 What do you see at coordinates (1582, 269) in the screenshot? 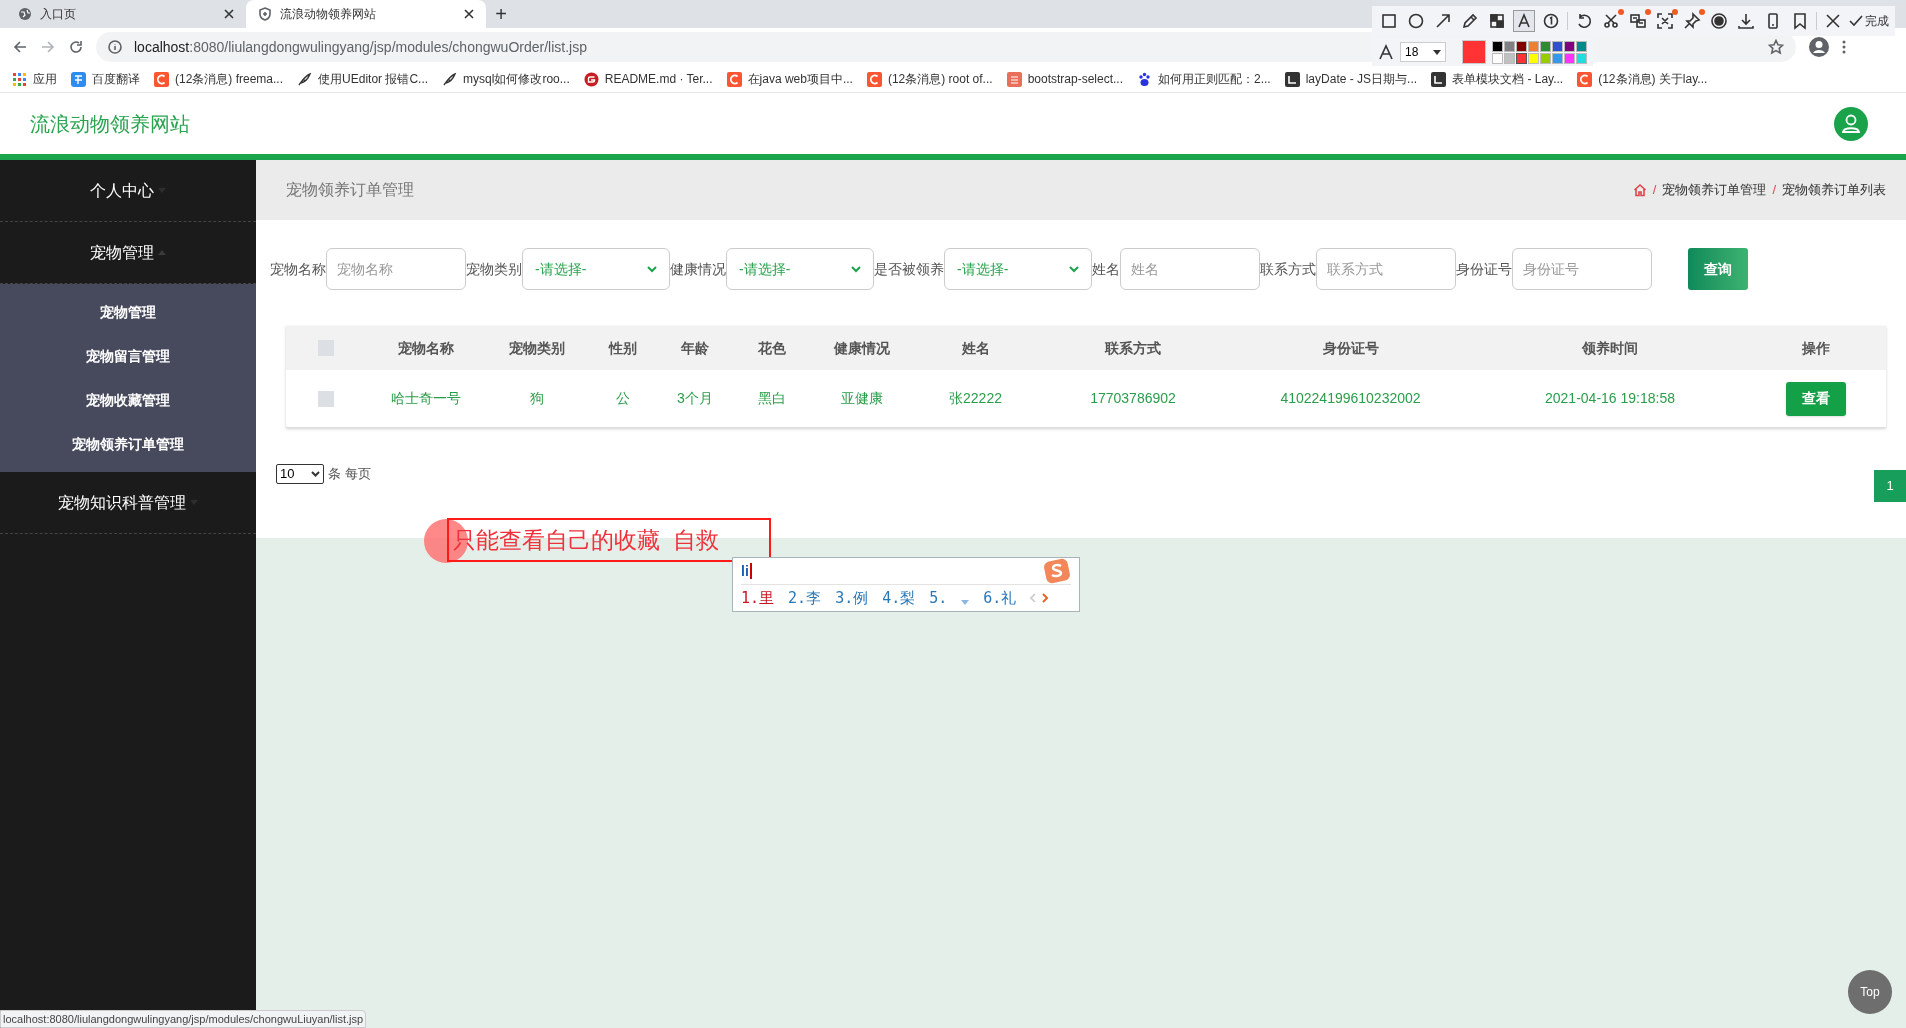
I see `search-field: 身份证号` at bounding box center [1582, 269].